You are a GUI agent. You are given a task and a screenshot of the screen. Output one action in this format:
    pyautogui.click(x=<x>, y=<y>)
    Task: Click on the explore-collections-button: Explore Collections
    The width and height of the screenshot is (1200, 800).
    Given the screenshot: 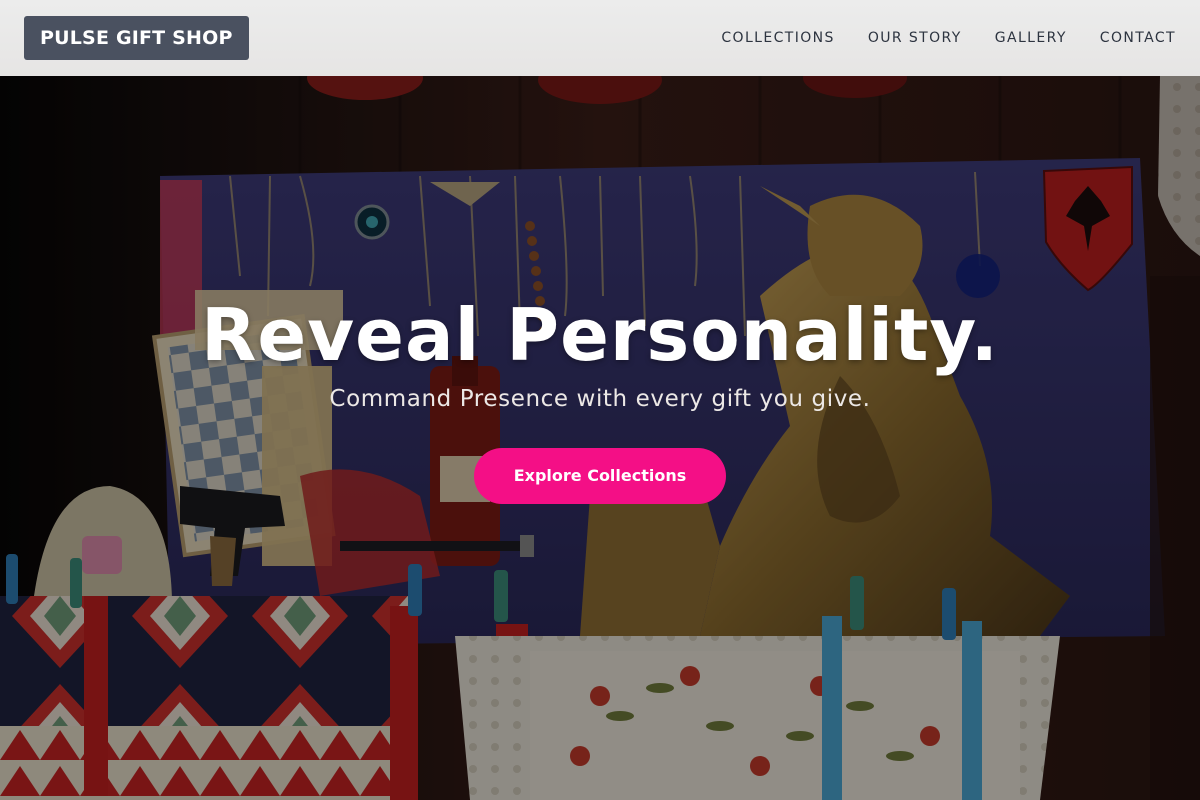 What is the action you would take?
    pyautogui.click(x=600, y=476)
    